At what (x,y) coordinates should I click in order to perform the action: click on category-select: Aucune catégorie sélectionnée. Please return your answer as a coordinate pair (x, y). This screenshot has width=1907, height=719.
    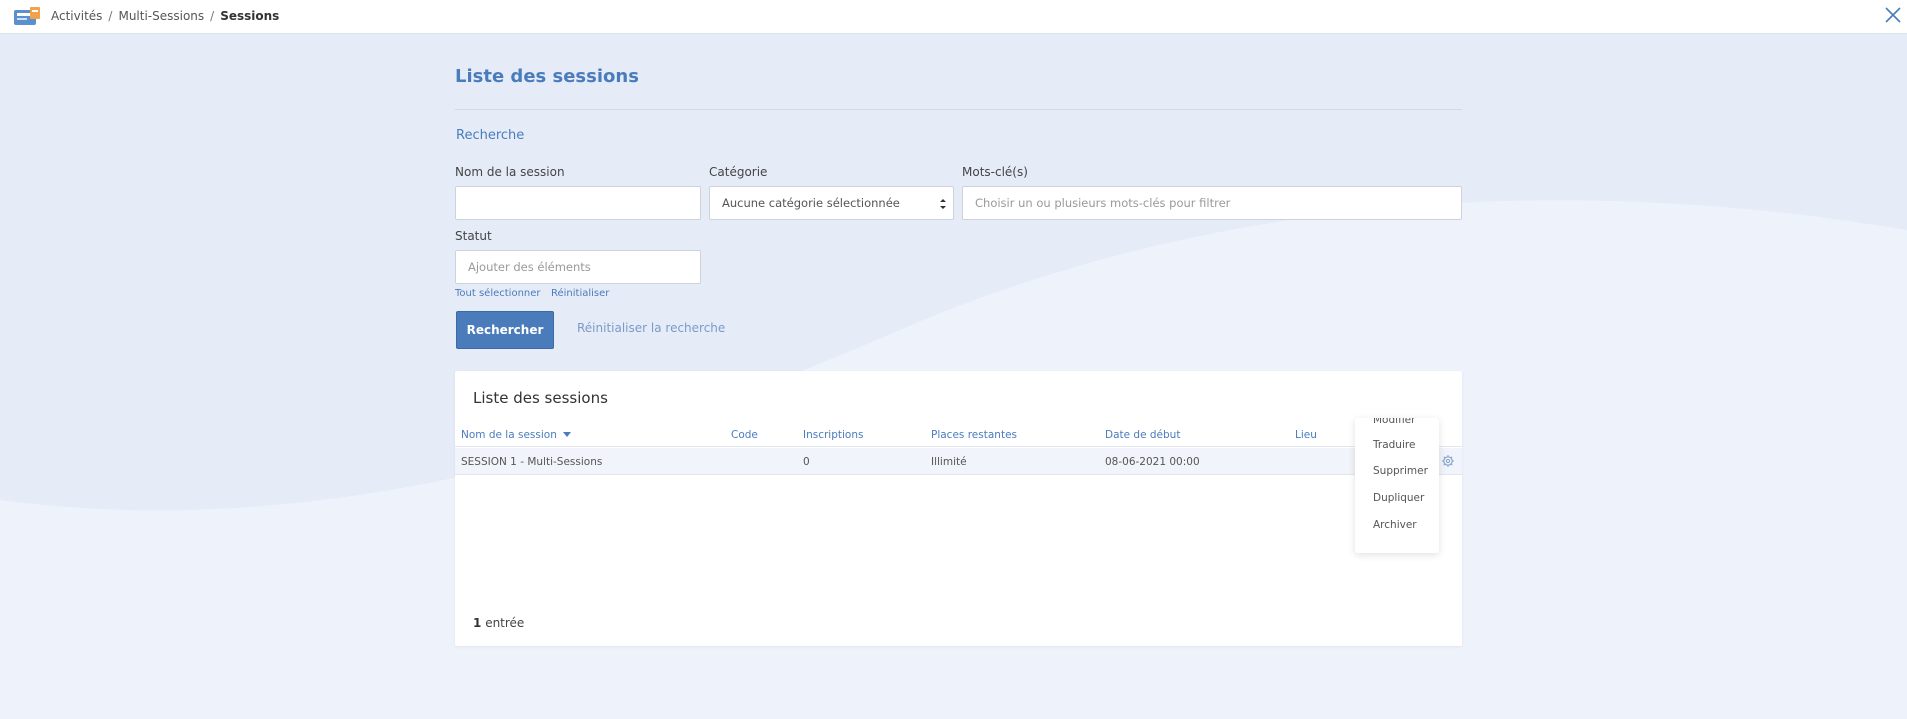
    Looking at the image, I should click on (831, 203).